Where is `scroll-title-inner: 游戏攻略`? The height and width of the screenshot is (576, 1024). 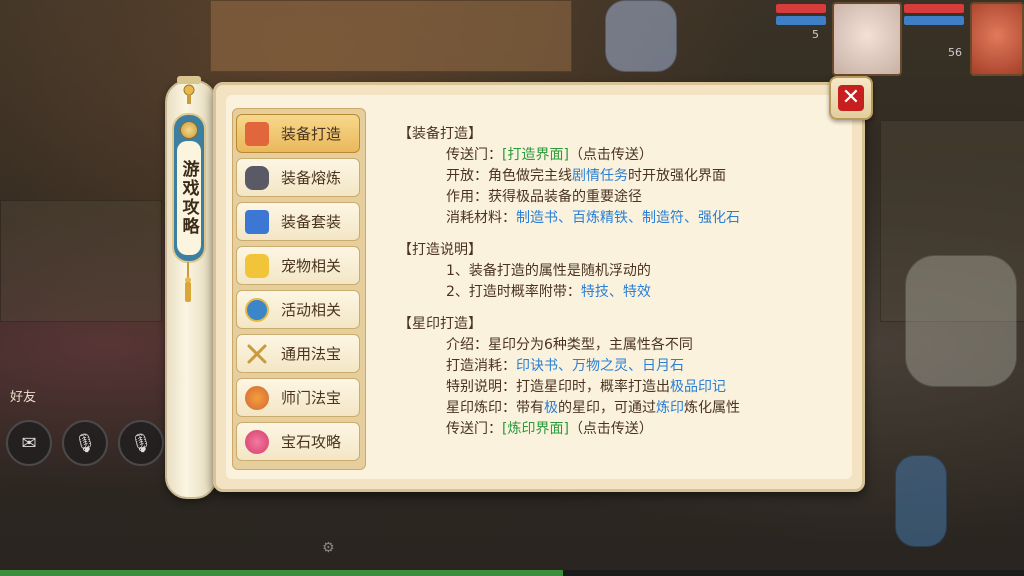 scroll-title-inner: 游戏攻略 is located at coordinates (189, 198).